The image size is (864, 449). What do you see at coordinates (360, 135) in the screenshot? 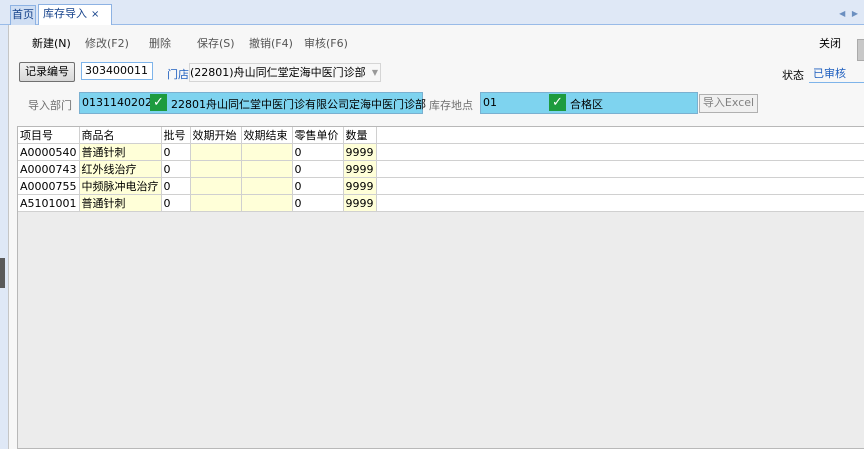
I see `col-header-quantity: 数量` at bounding box center [360, 135].